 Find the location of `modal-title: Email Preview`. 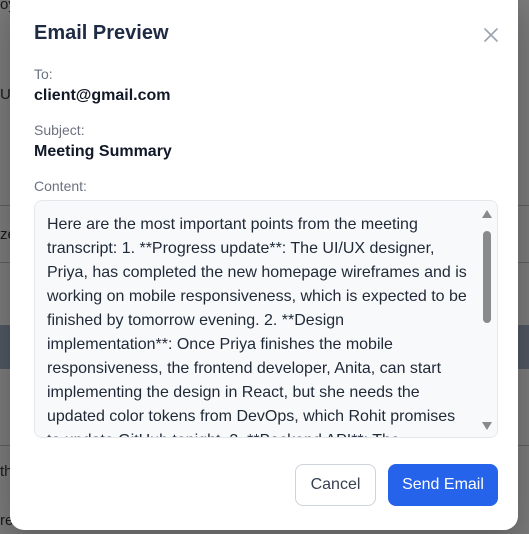

modal-title: Email Preview is located at coordinates (101, 33).